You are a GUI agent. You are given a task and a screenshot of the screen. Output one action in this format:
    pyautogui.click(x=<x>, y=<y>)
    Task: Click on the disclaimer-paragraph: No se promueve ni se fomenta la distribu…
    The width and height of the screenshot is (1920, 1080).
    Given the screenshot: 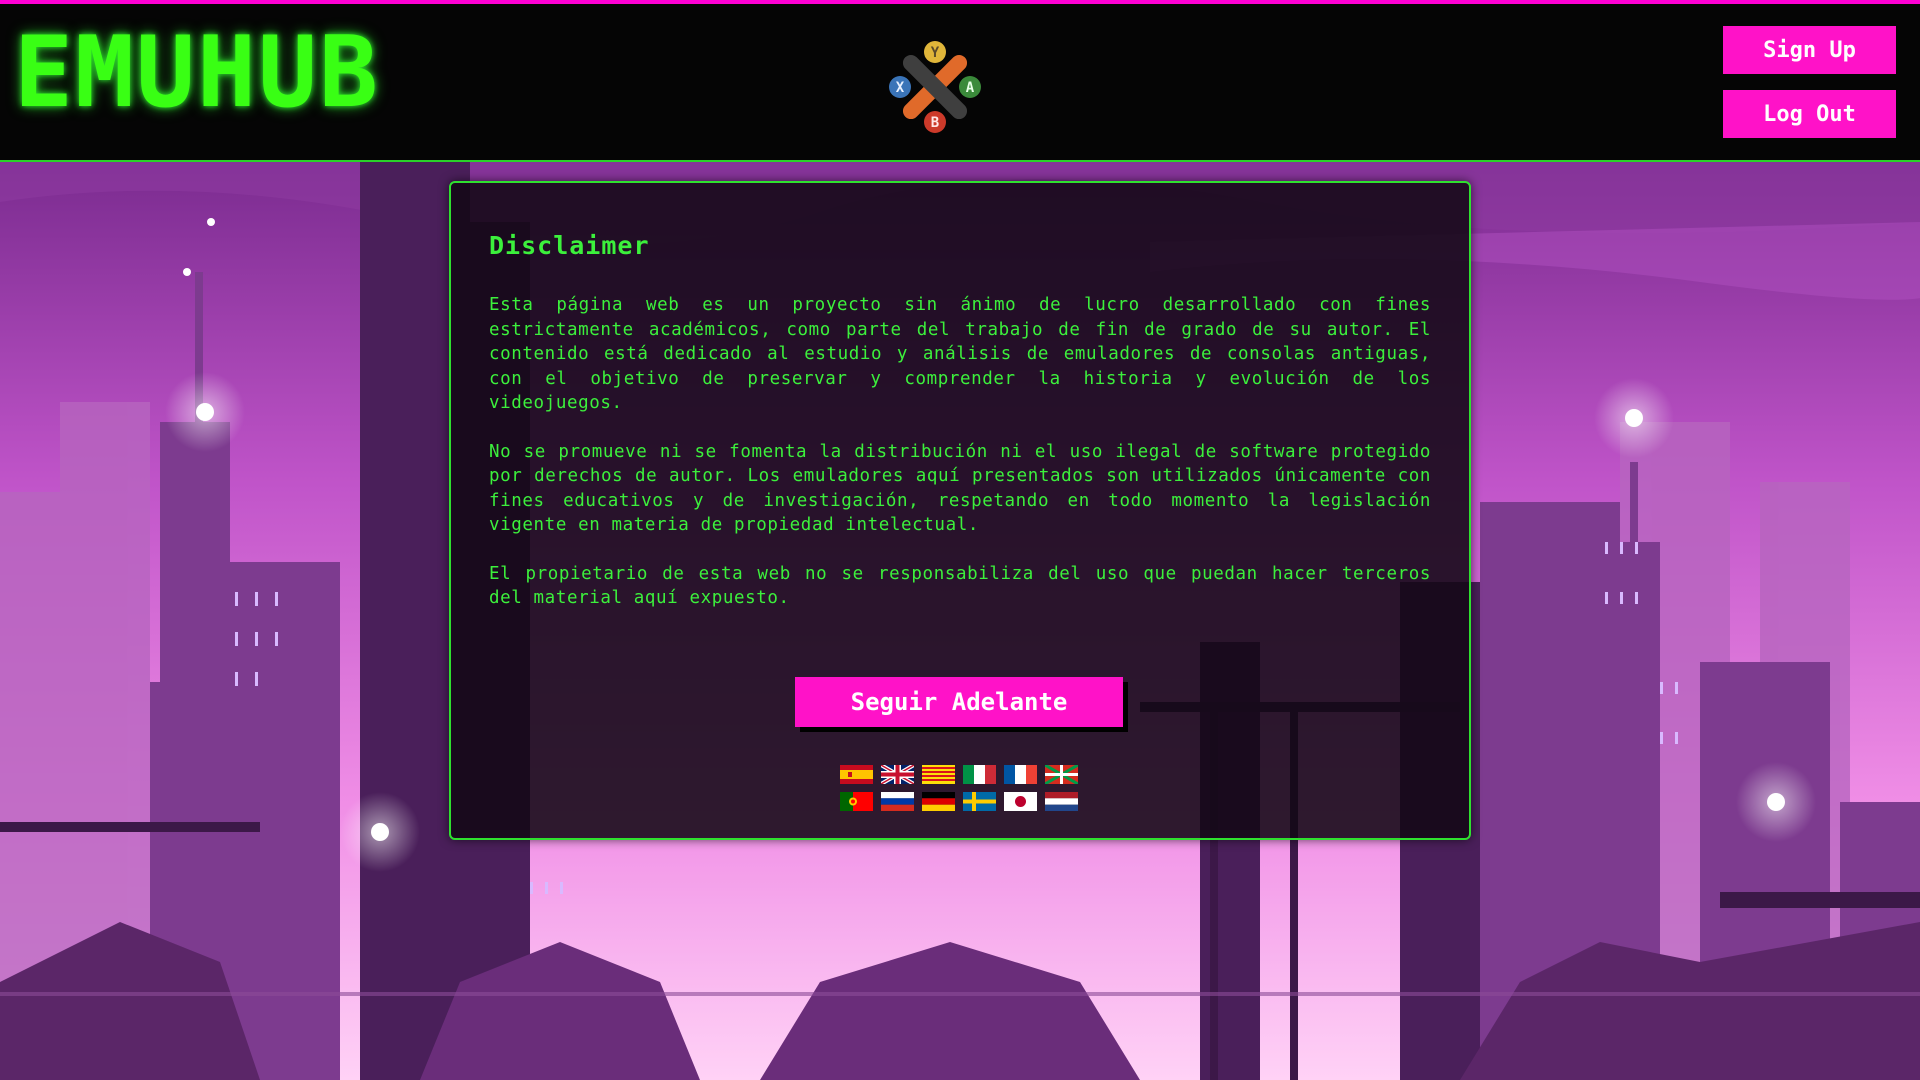 What is the action you would take?
    pyautogui.click(x=960, y=488)
    